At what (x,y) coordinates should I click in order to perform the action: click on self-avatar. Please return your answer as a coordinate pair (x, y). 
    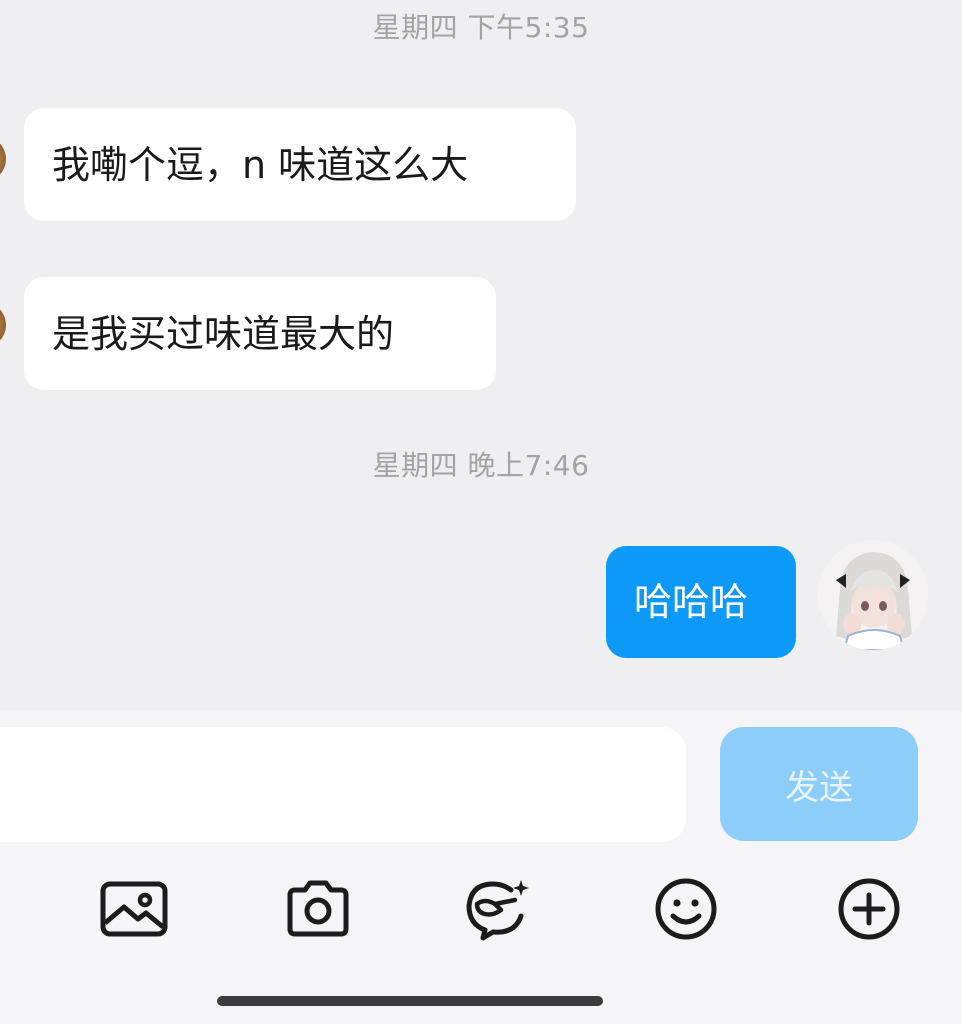
    Looking at the image, I should click on (873, 595).